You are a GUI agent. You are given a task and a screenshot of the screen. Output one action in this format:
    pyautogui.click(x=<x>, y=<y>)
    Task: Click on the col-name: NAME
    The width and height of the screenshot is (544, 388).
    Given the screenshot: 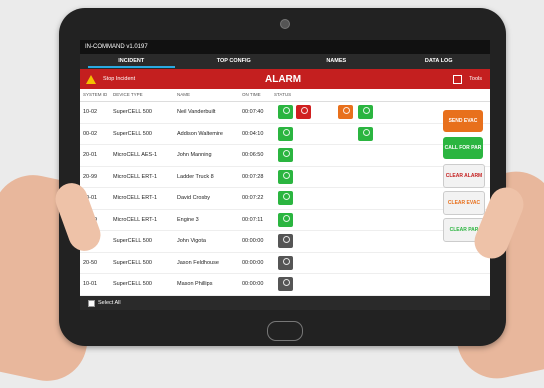 What is the action you would take?
    pyautogui.click(x=184, y=94)
    